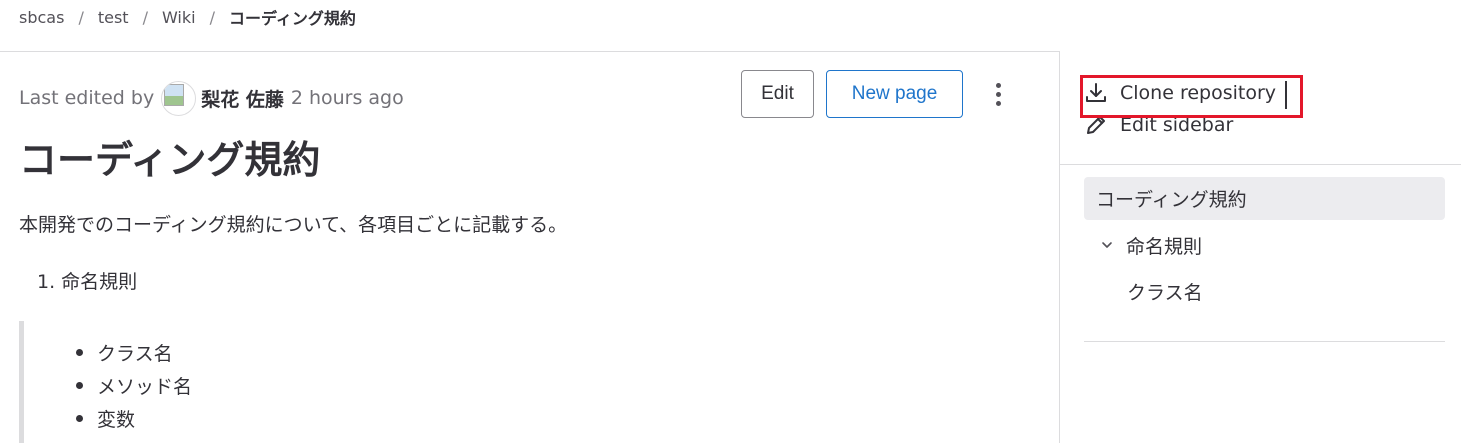  Describe the element at coordinates (87, 282) in the screenshot. I see `ordered-list-item: 1. 命名規則` at that location.